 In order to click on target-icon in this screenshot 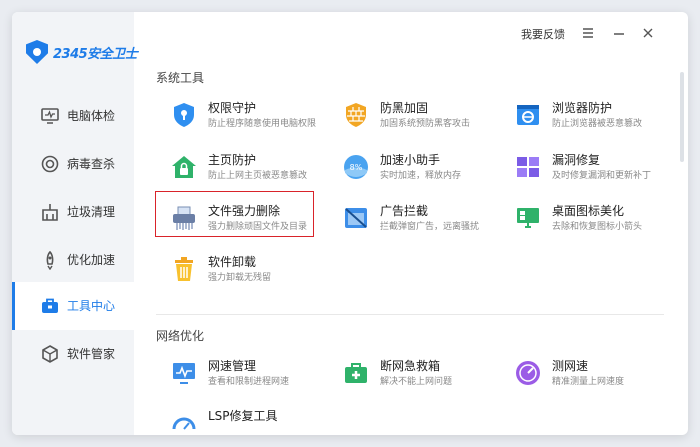, I will do `click(50, 164)`.